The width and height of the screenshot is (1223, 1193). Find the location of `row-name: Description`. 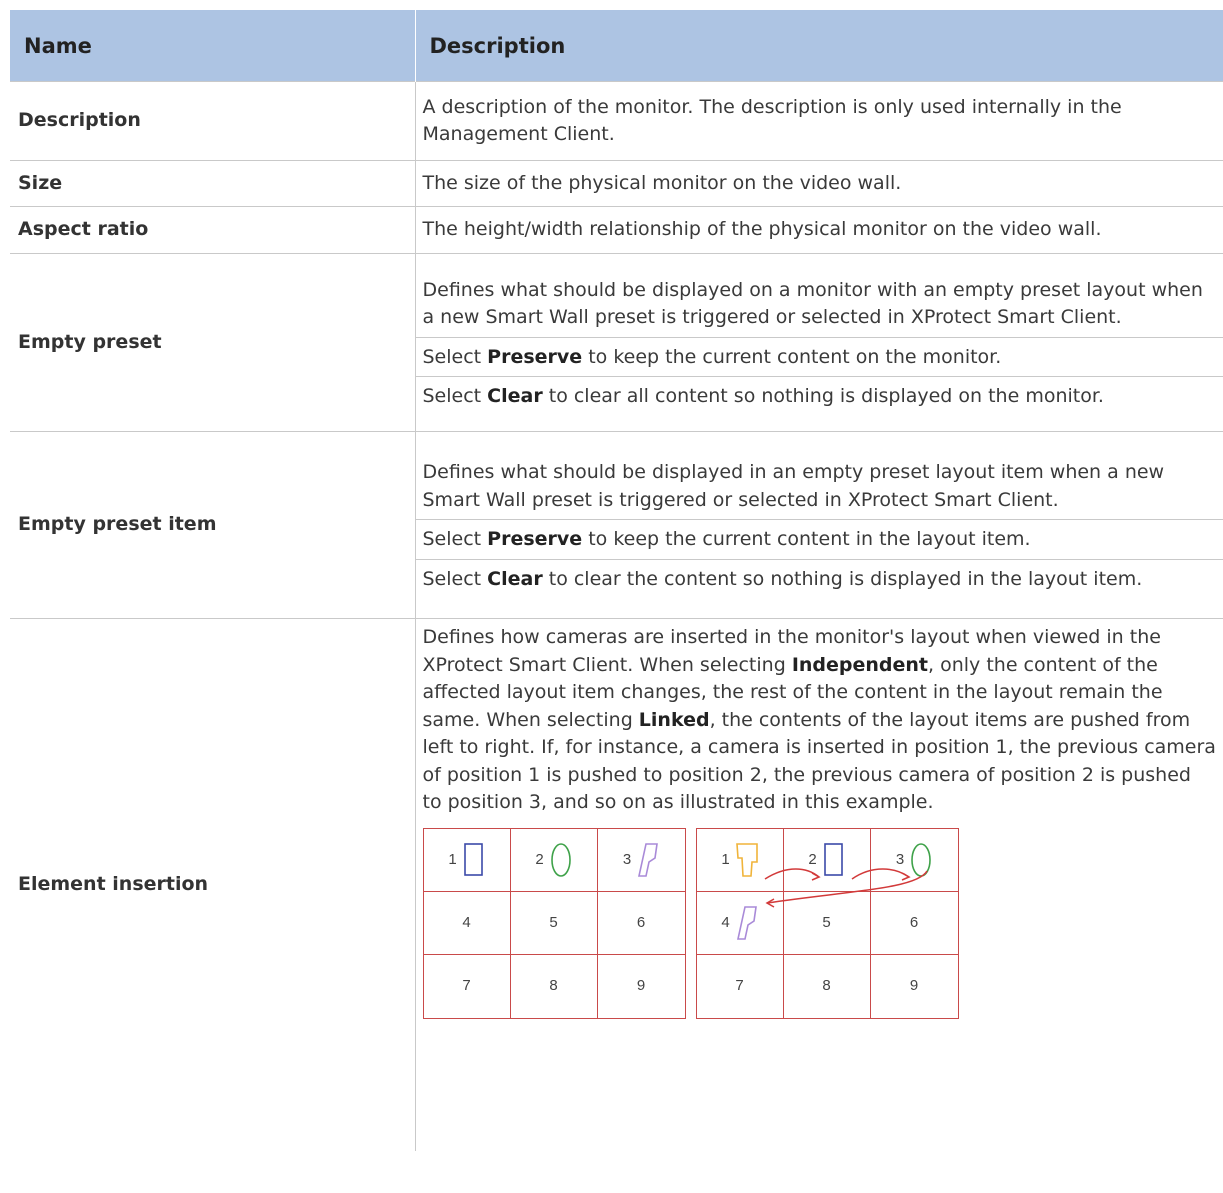

row-name: Description is located at coordinates (212, 121).